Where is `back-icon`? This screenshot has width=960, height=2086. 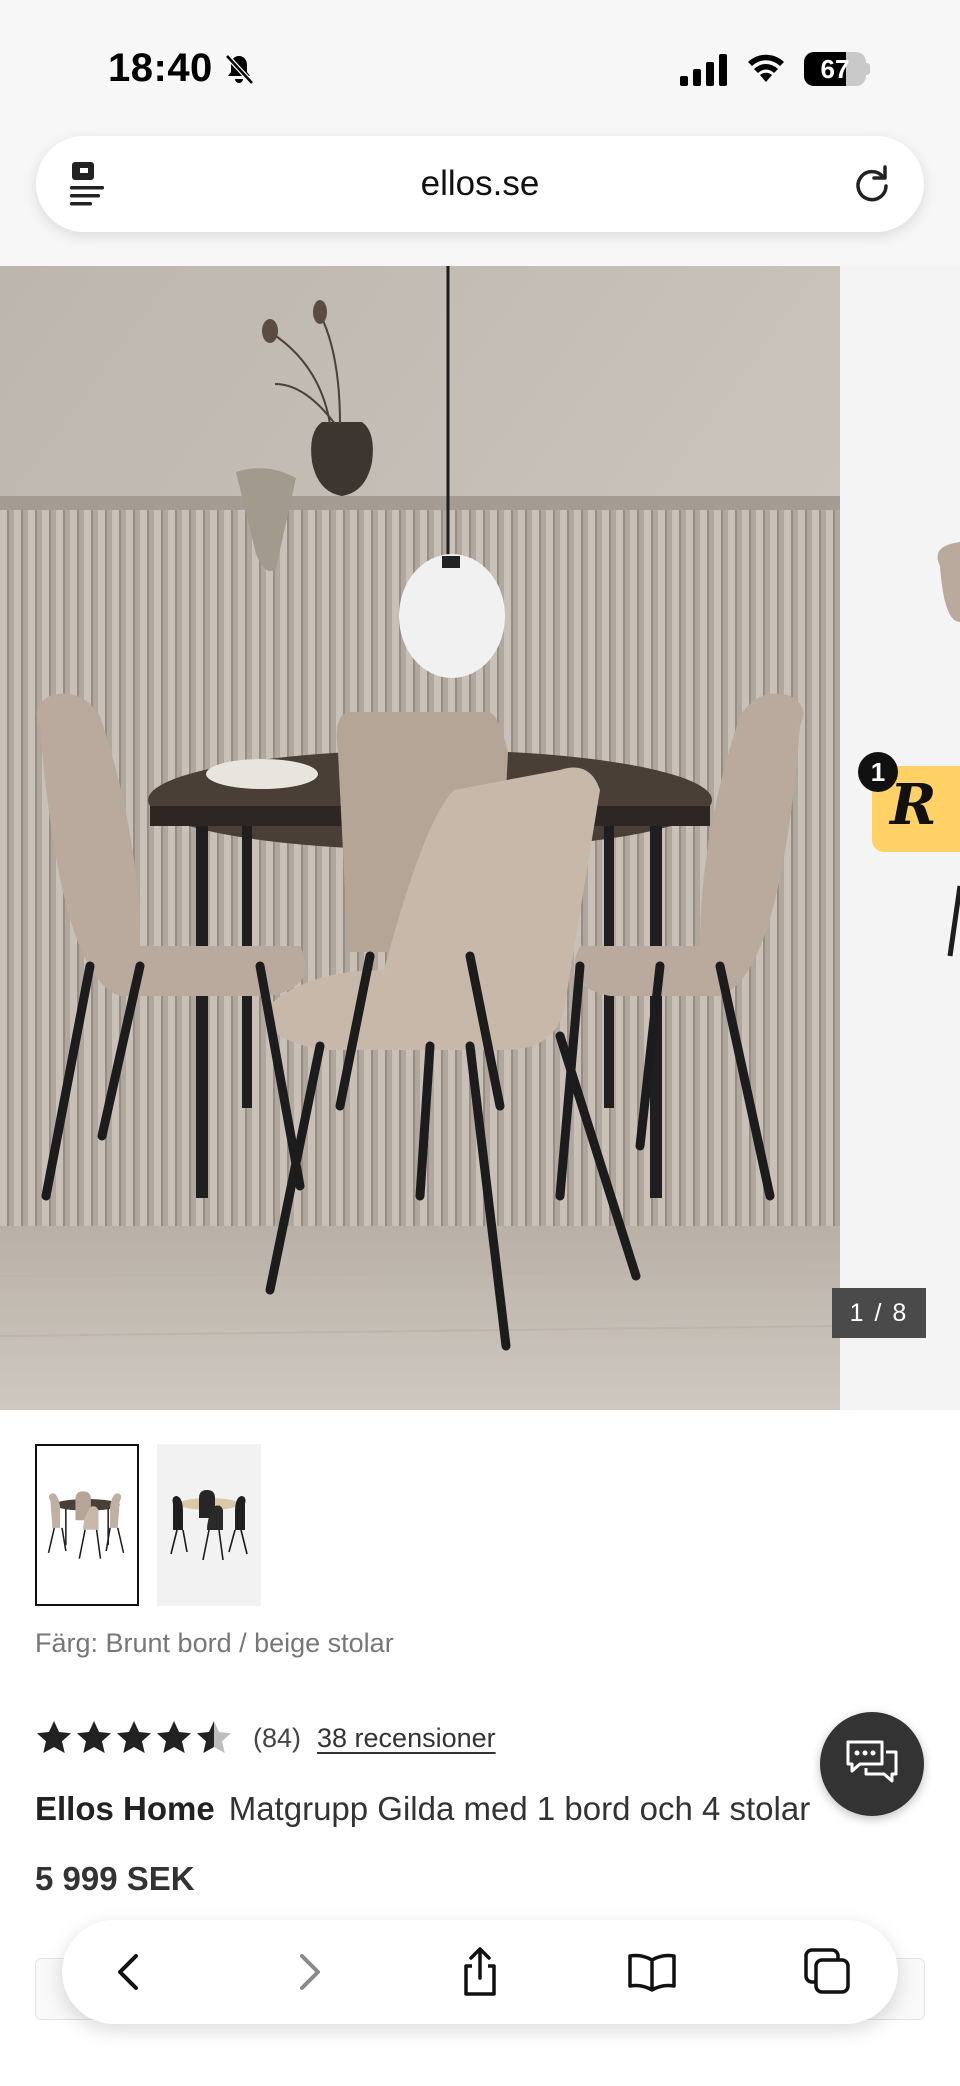 back-icon is located at coordinates (128, 1972).